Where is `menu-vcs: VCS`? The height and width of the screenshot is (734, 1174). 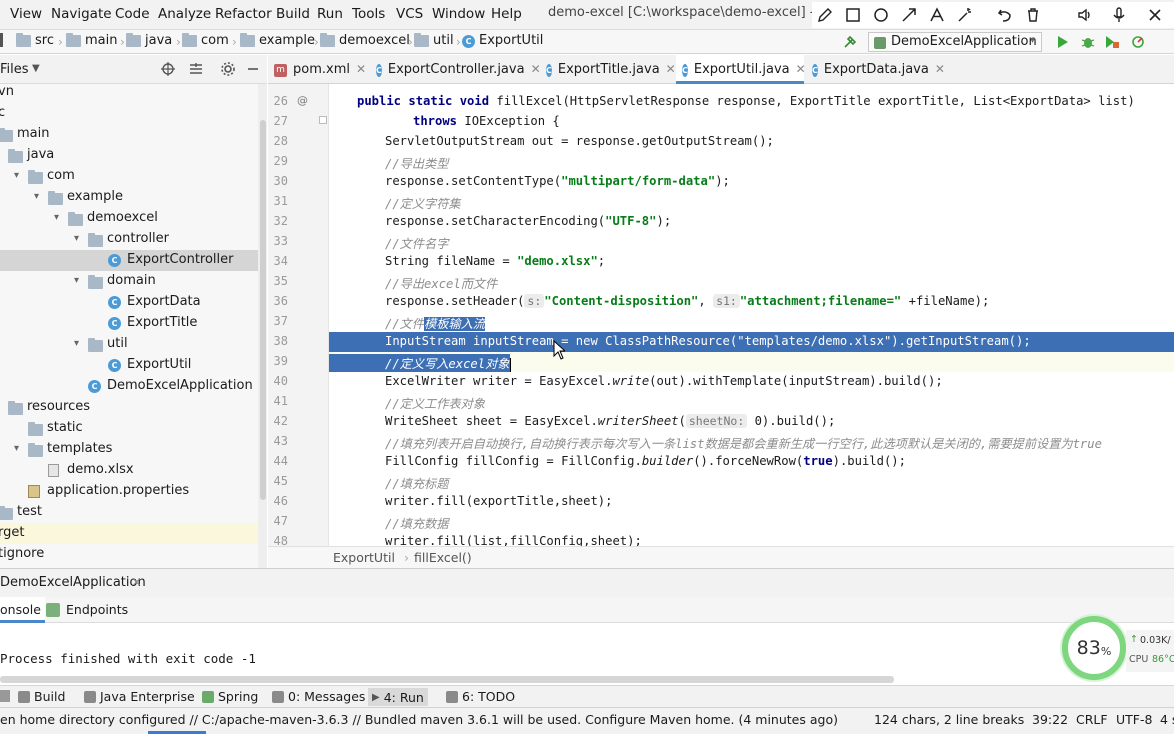 menu-vcs: VCS is located at coordinates (409, 14).